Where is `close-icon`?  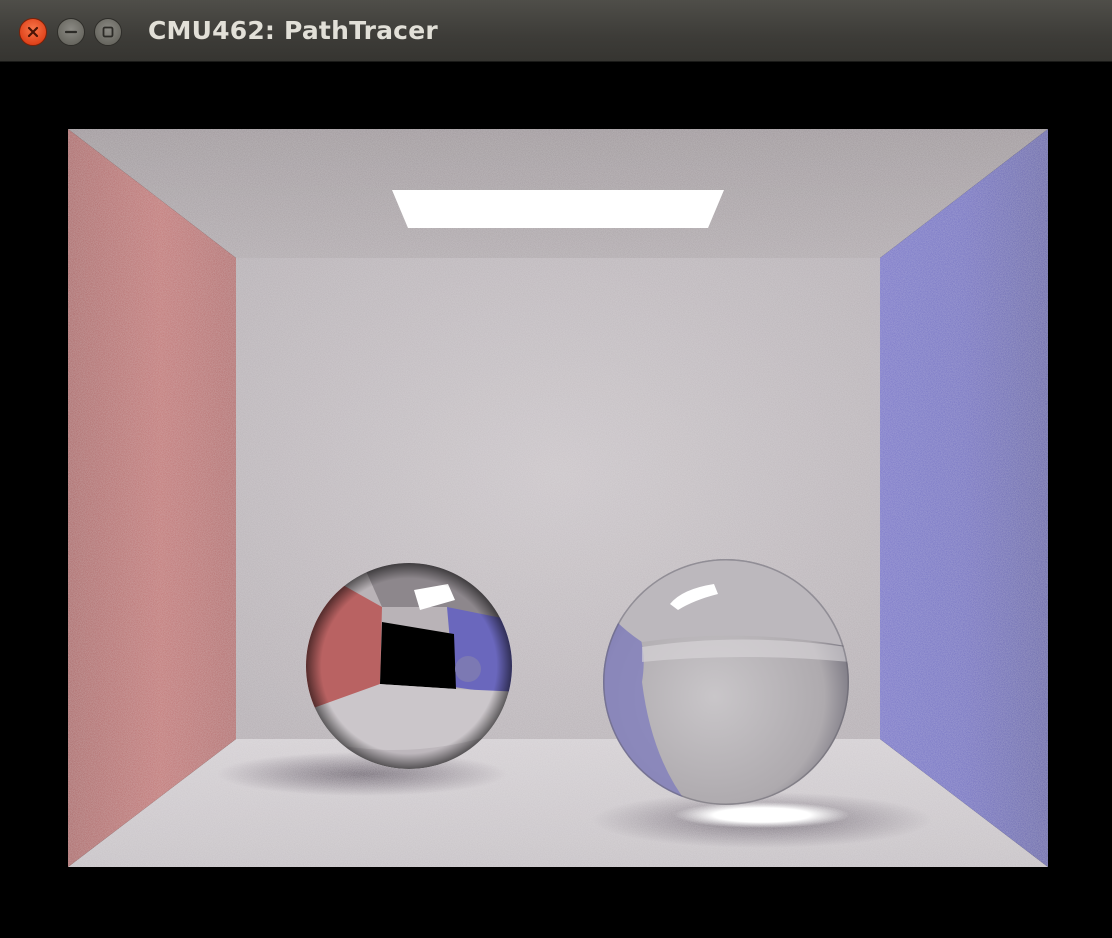
close-icon is located at coordinates (33, 32).